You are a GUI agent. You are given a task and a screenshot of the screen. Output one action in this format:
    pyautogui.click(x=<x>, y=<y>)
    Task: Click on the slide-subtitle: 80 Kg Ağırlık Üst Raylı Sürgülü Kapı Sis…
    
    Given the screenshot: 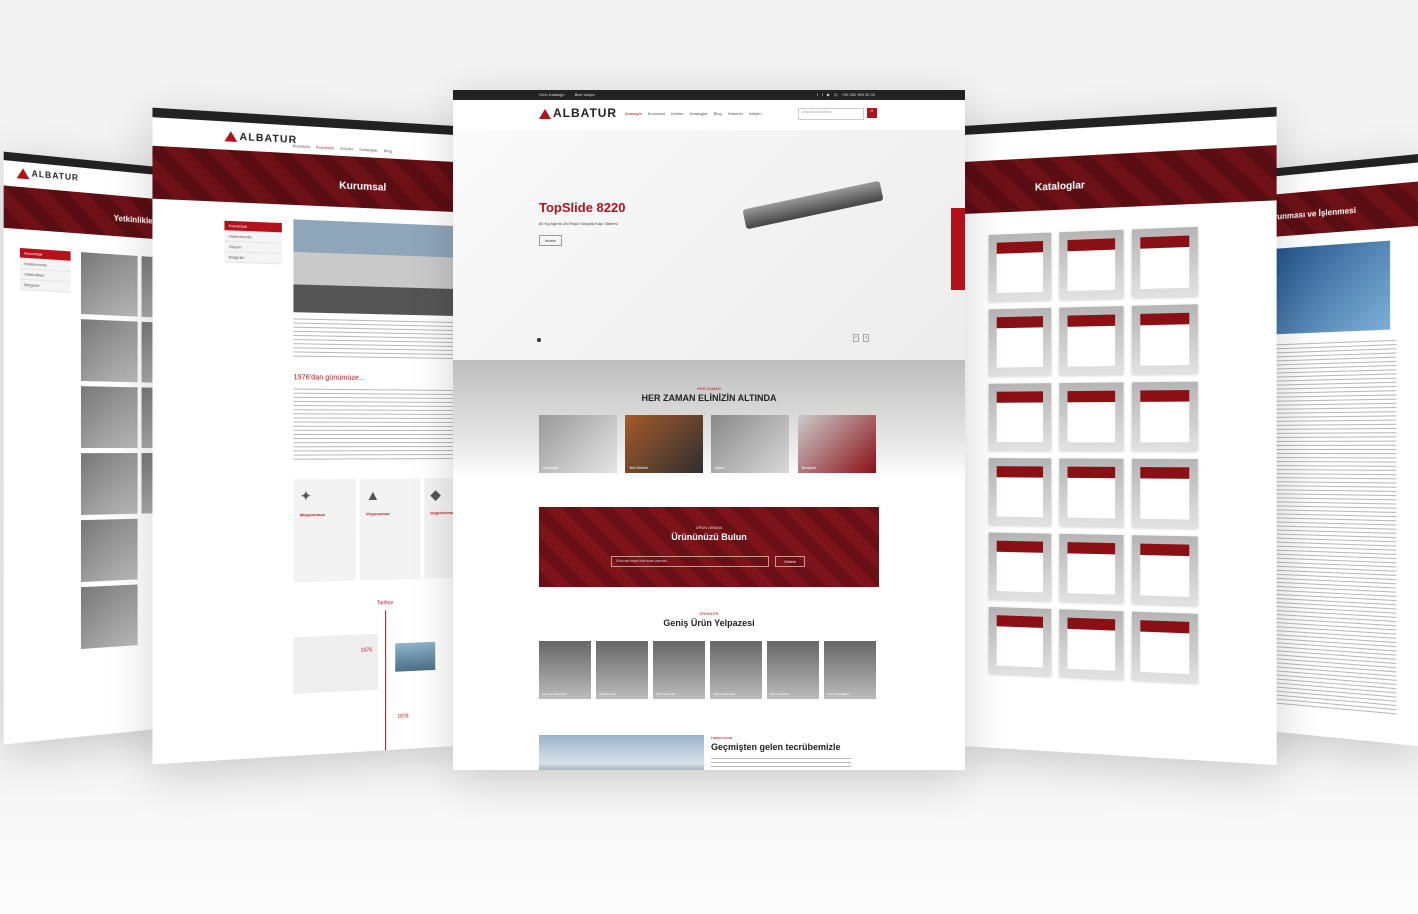 What is the action you would take?
    pyautogui.click(x=578, y=223)
    